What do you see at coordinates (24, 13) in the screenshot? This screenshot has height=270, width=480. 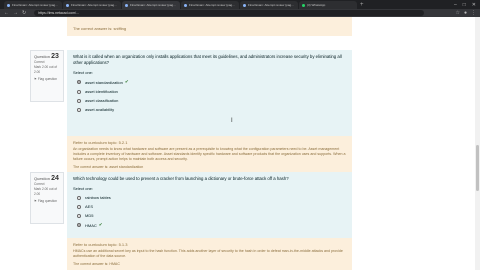 I see `reload-icon: ↻` at bounding box center [24, 13].